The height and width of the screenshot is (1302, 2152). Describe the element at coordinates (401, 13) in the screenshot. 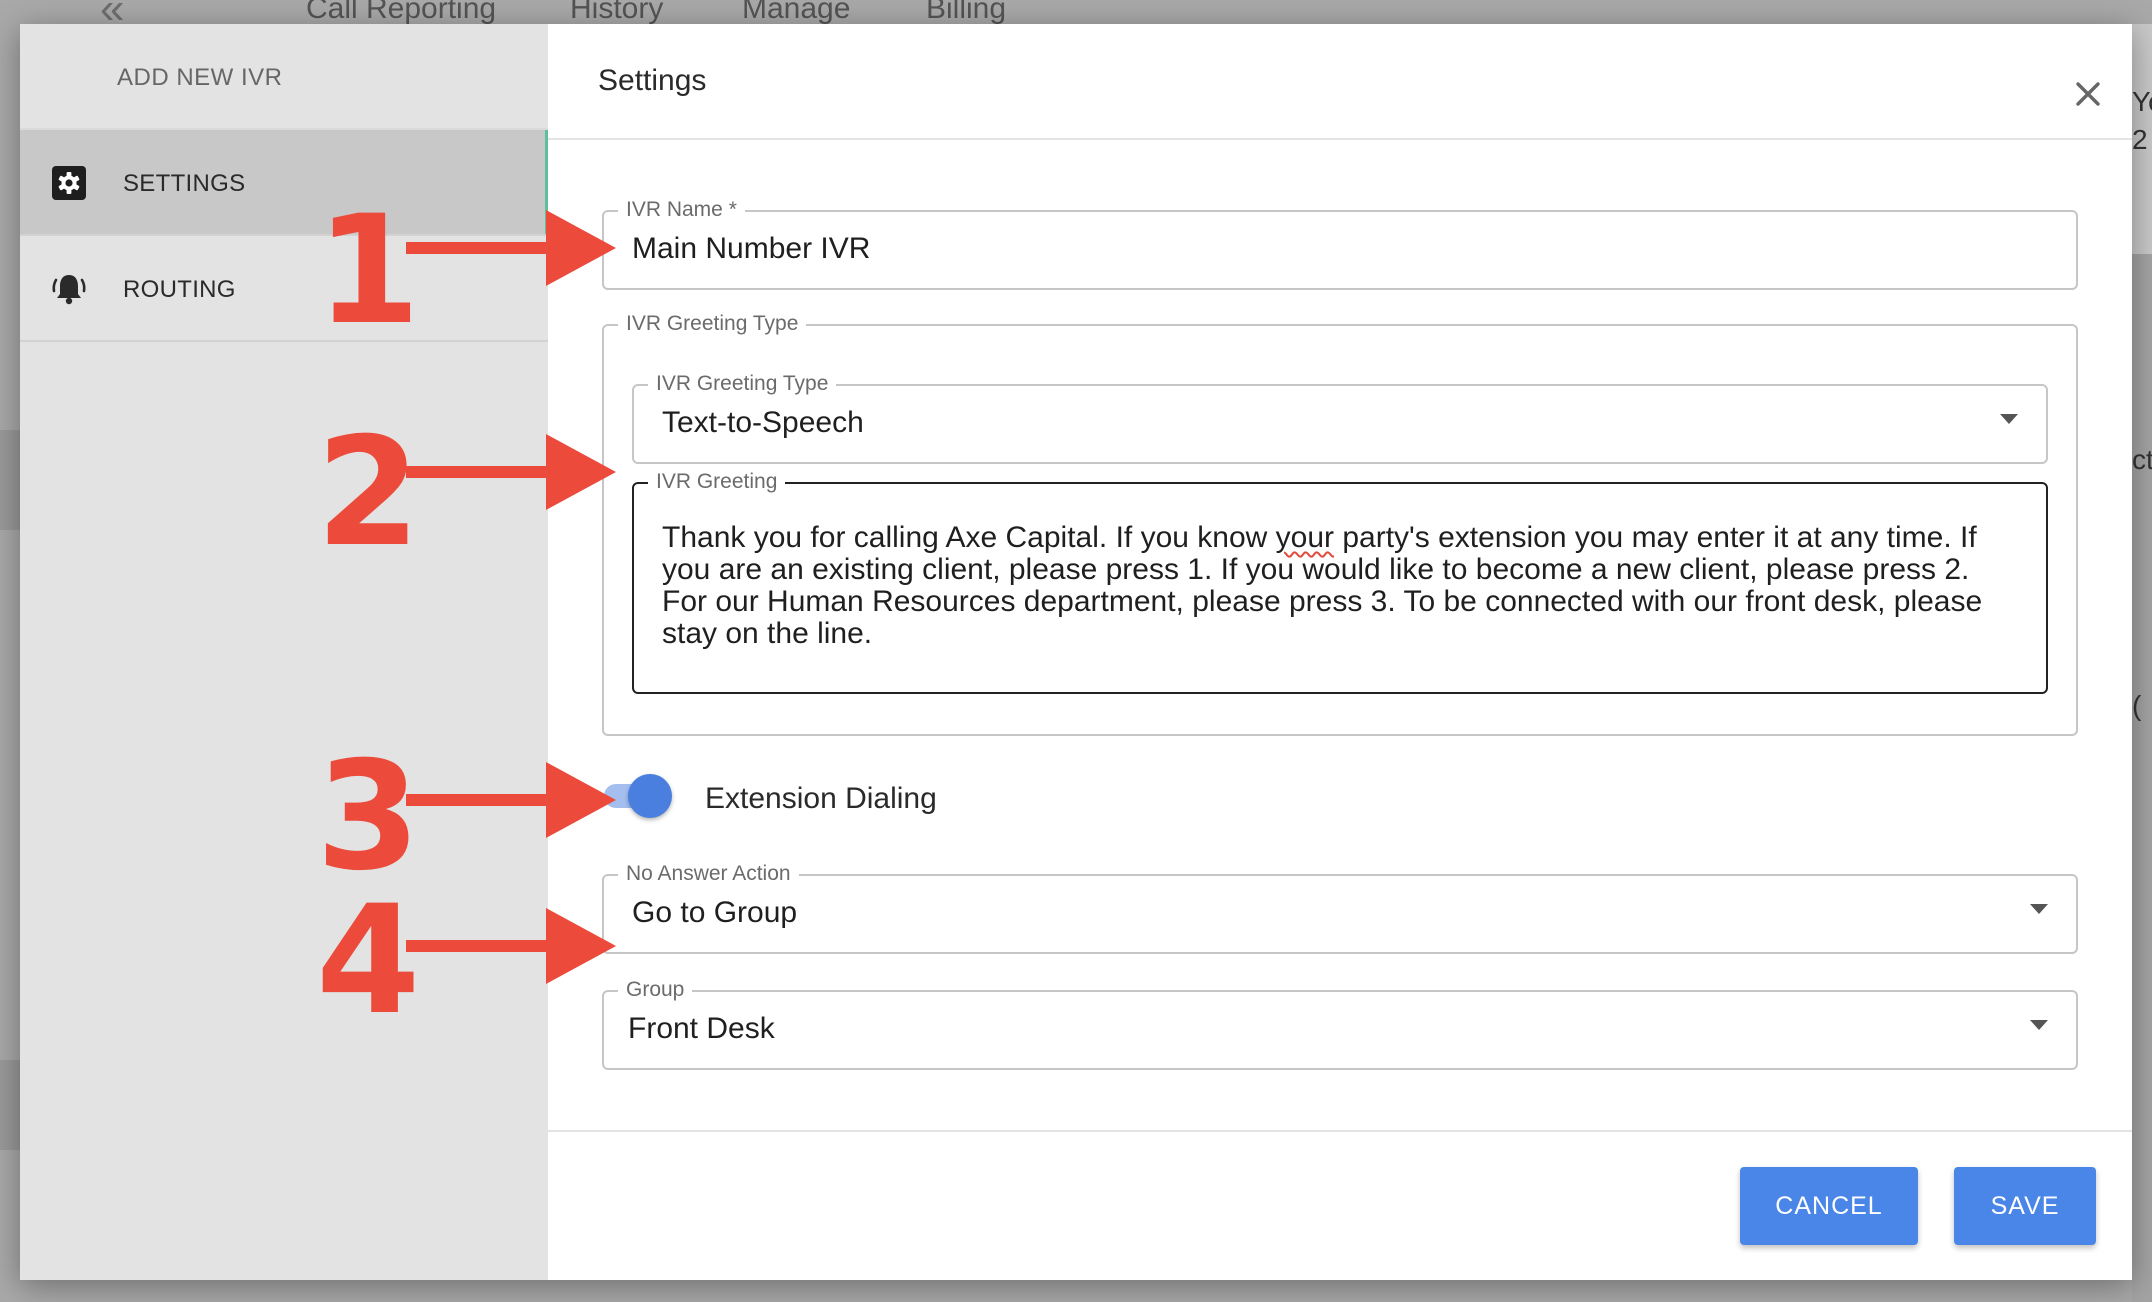

I see `bg-tab-call-reporting: Call Reporting` at that location.